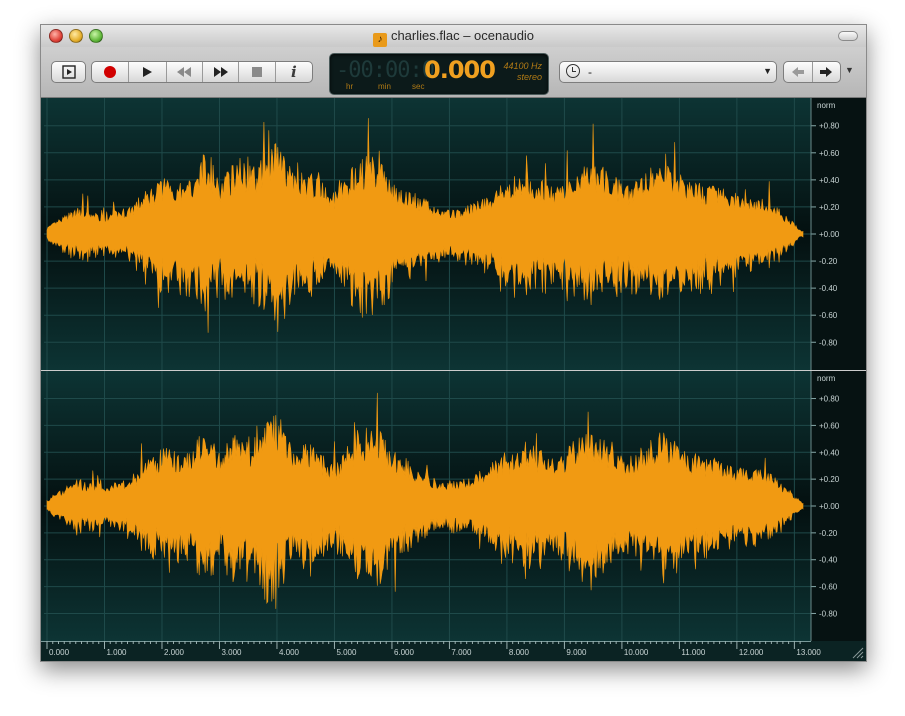 The height and width of the screenshot is (716, 905). Describe the element at coordinates (418, 86) in the screenshot. I see `unit-sec: sec` at that location.